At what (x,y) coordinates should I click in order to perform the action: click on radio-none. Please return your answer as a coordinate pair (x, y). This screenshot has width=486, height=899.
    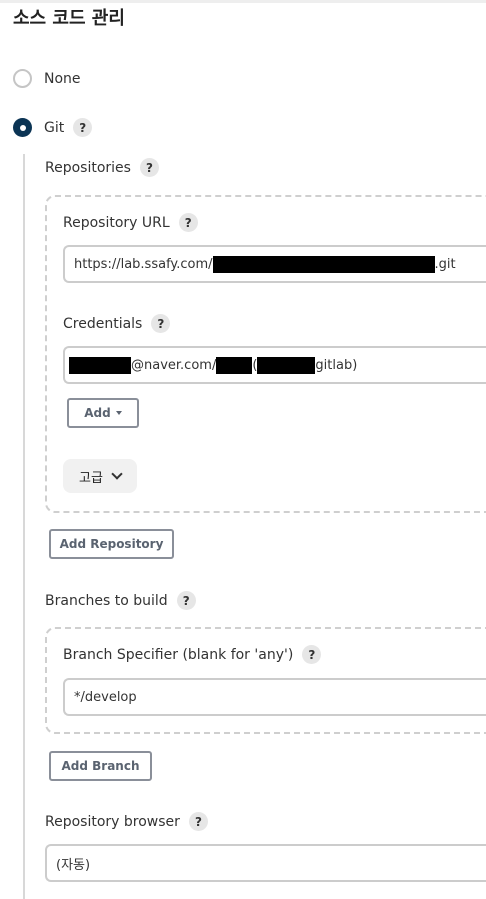
    Looking at the image, I should click on (22, 78).